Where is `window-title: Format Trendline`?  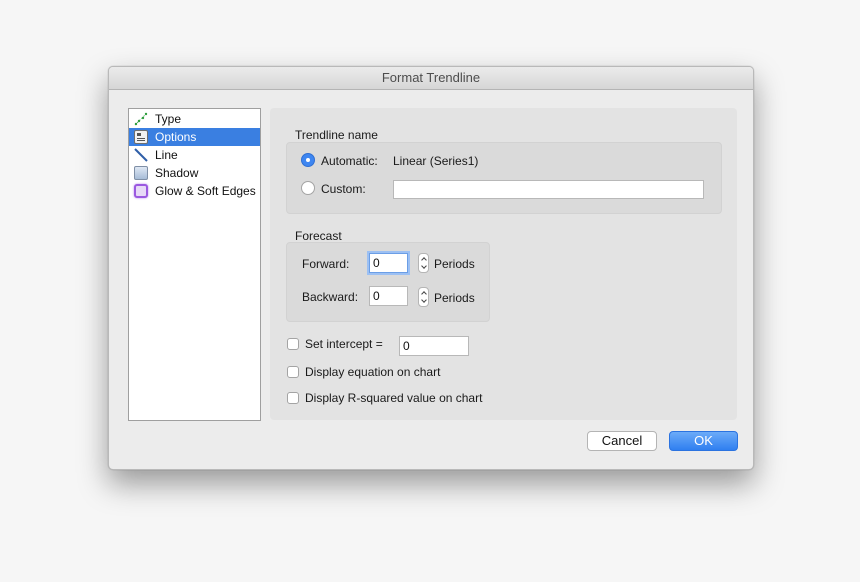
window-title: Format Trendline is located at coordinates (431, 78).